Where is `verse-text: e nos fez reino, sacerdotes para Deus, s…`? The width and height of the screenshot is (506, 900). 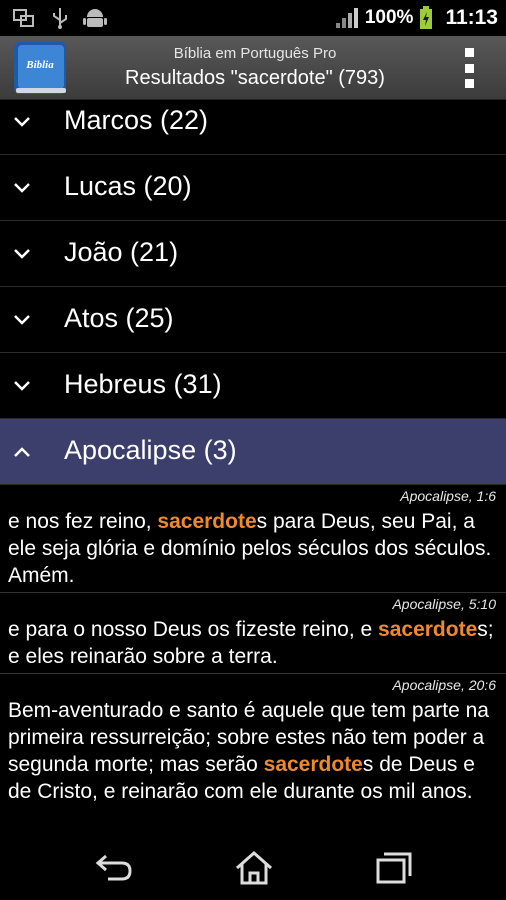
verse-text: e nos fez reino, sacerdotes para Deus, s… is located at coordinates (250, 548).